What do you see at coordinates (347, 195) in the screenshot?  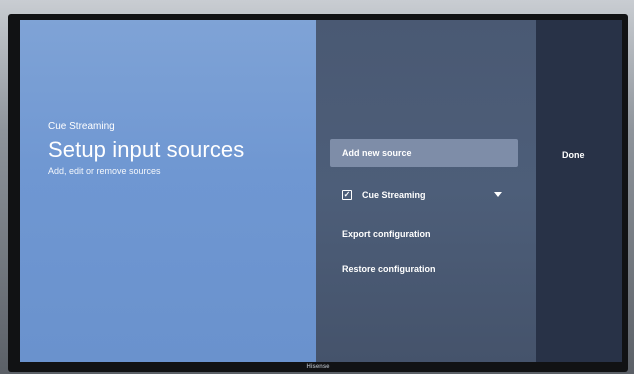 I see `checkbox-checked-icon: ✓` at bounding box center [347, 195].